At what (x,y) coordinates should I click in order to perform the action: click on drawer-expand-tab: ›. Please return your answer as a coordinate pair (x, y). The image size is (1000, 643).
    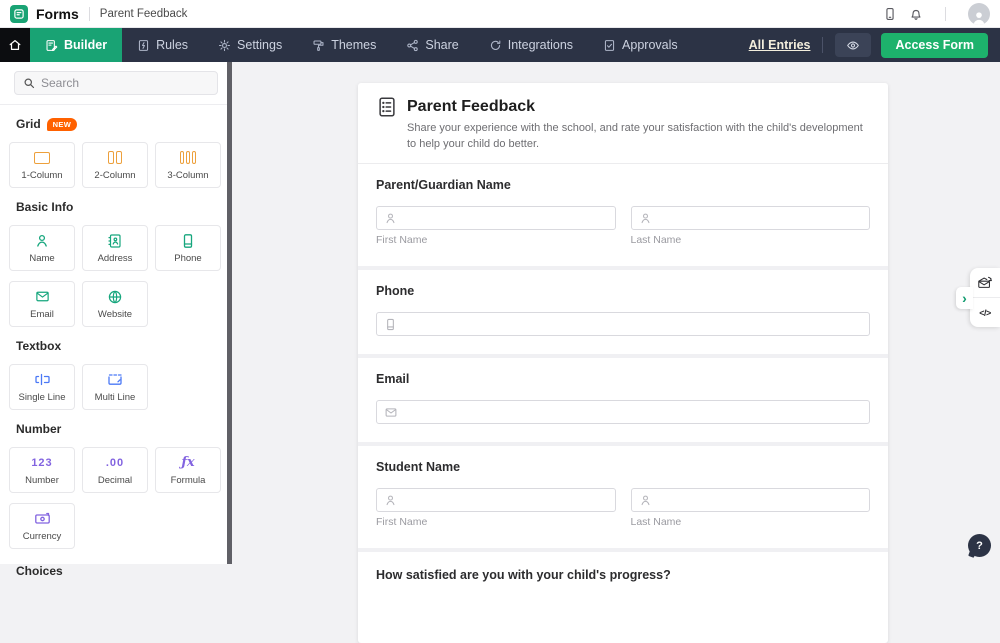
    Looking at the image, I should click on (964, 298).